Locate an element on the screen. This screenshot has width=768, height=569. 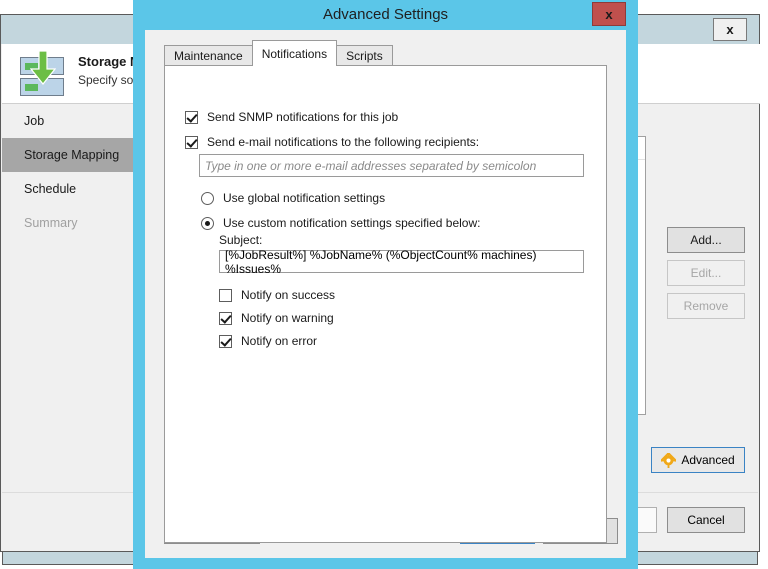
notify-warning-row: Notify on warning is located at coordinates (276, 318).